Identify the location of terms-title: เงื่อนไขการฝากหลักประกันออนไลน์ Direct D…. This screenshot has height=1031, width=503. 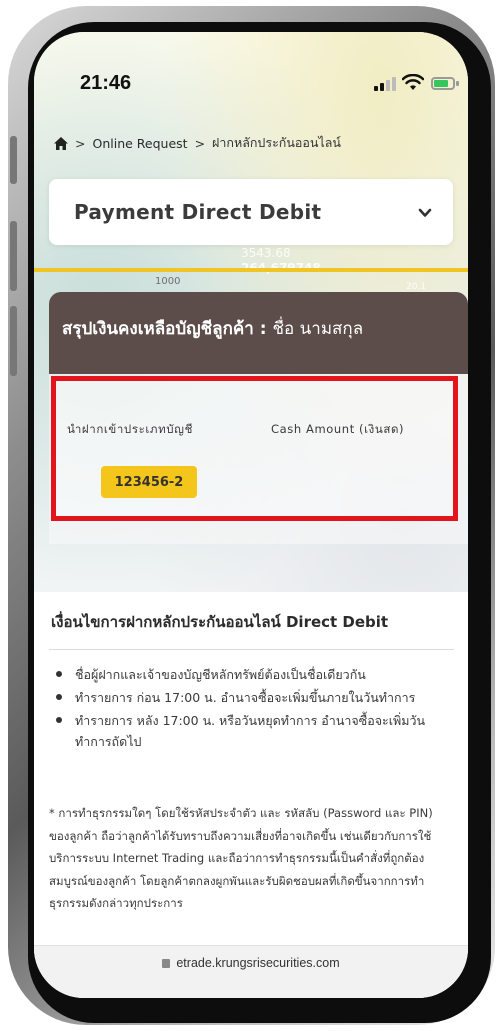
(220, 622).